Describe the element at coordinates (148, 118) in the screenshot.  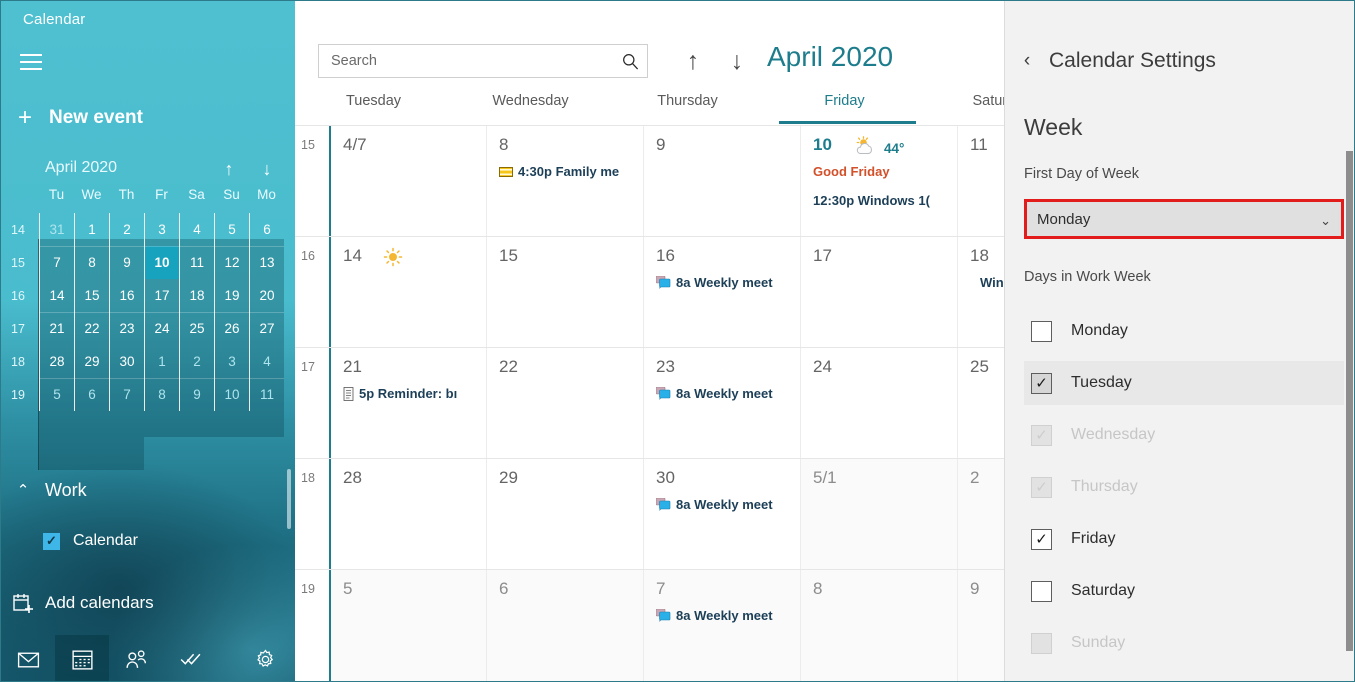
I see `new-event-button: + New event` at that location.